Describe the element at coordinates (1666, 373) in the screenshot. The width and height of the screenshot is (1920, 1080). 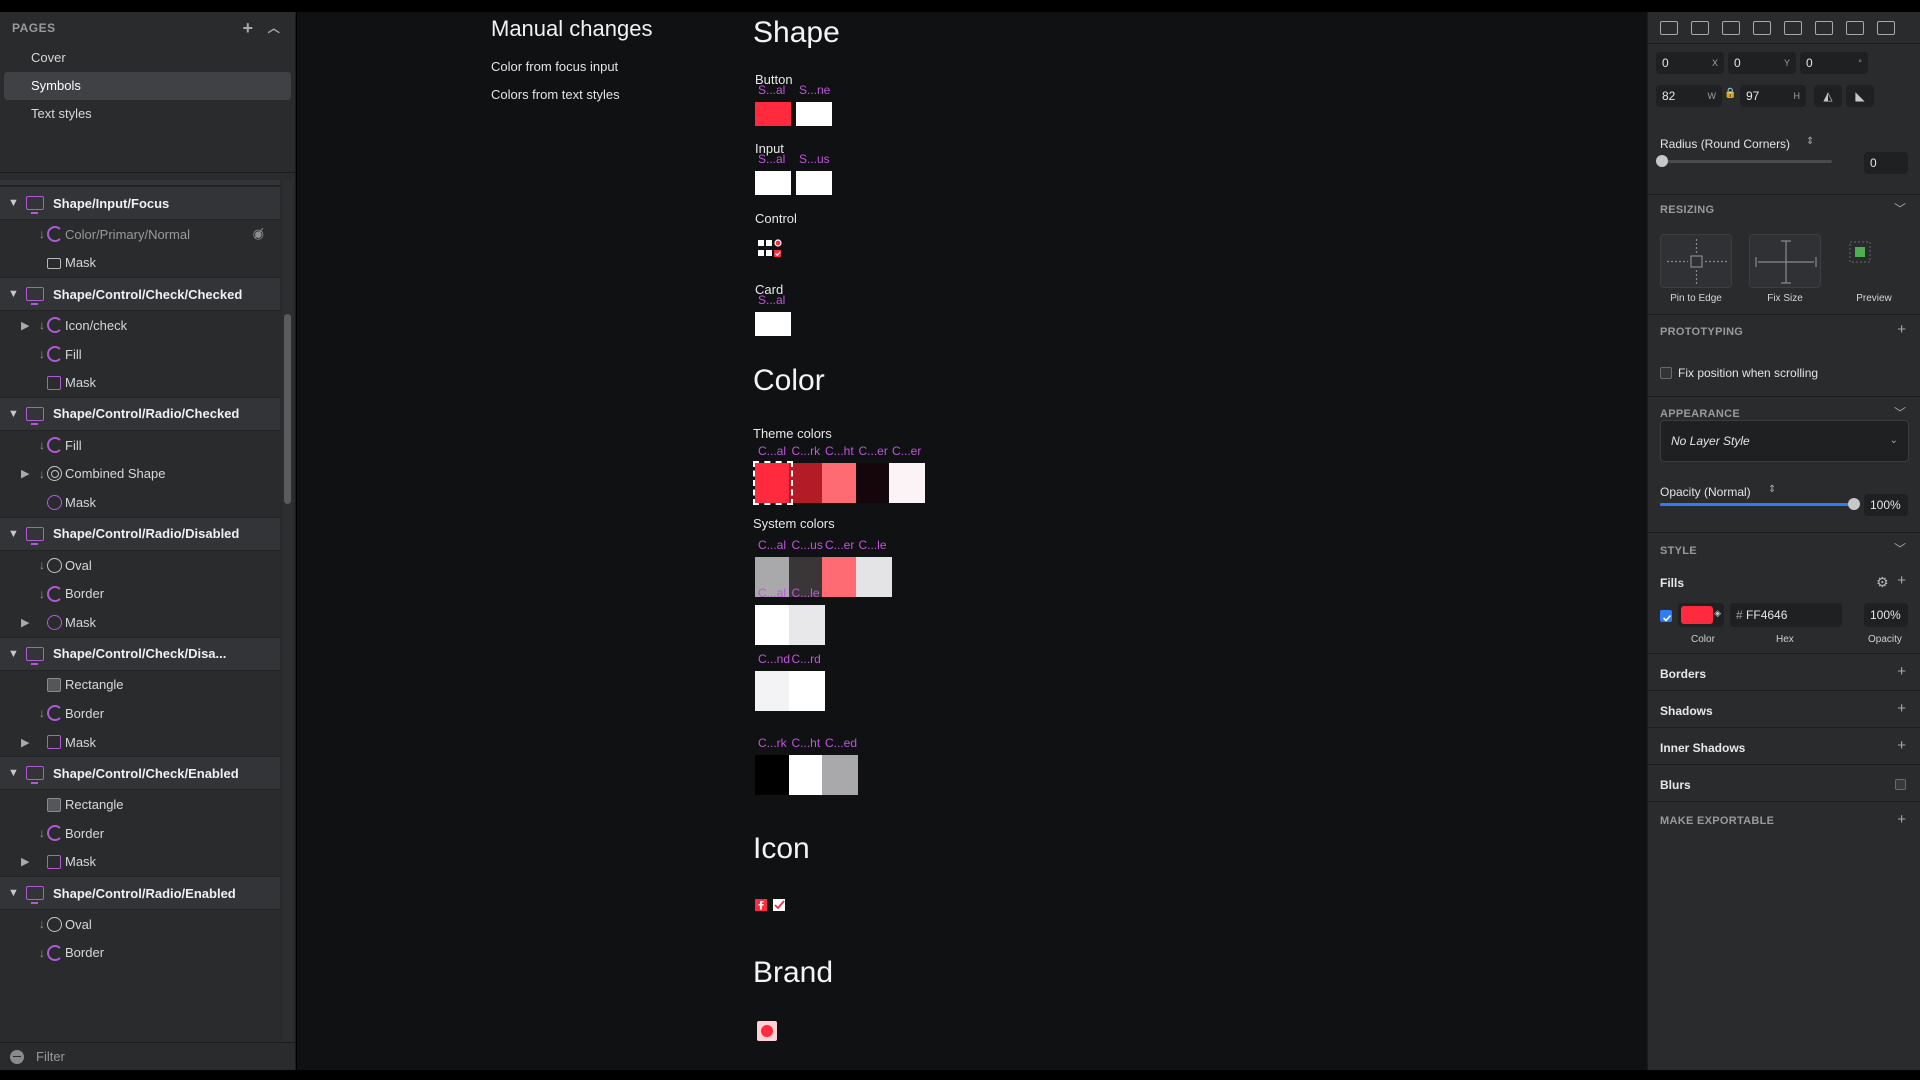
I see `fix-position-checkbox` at that location.